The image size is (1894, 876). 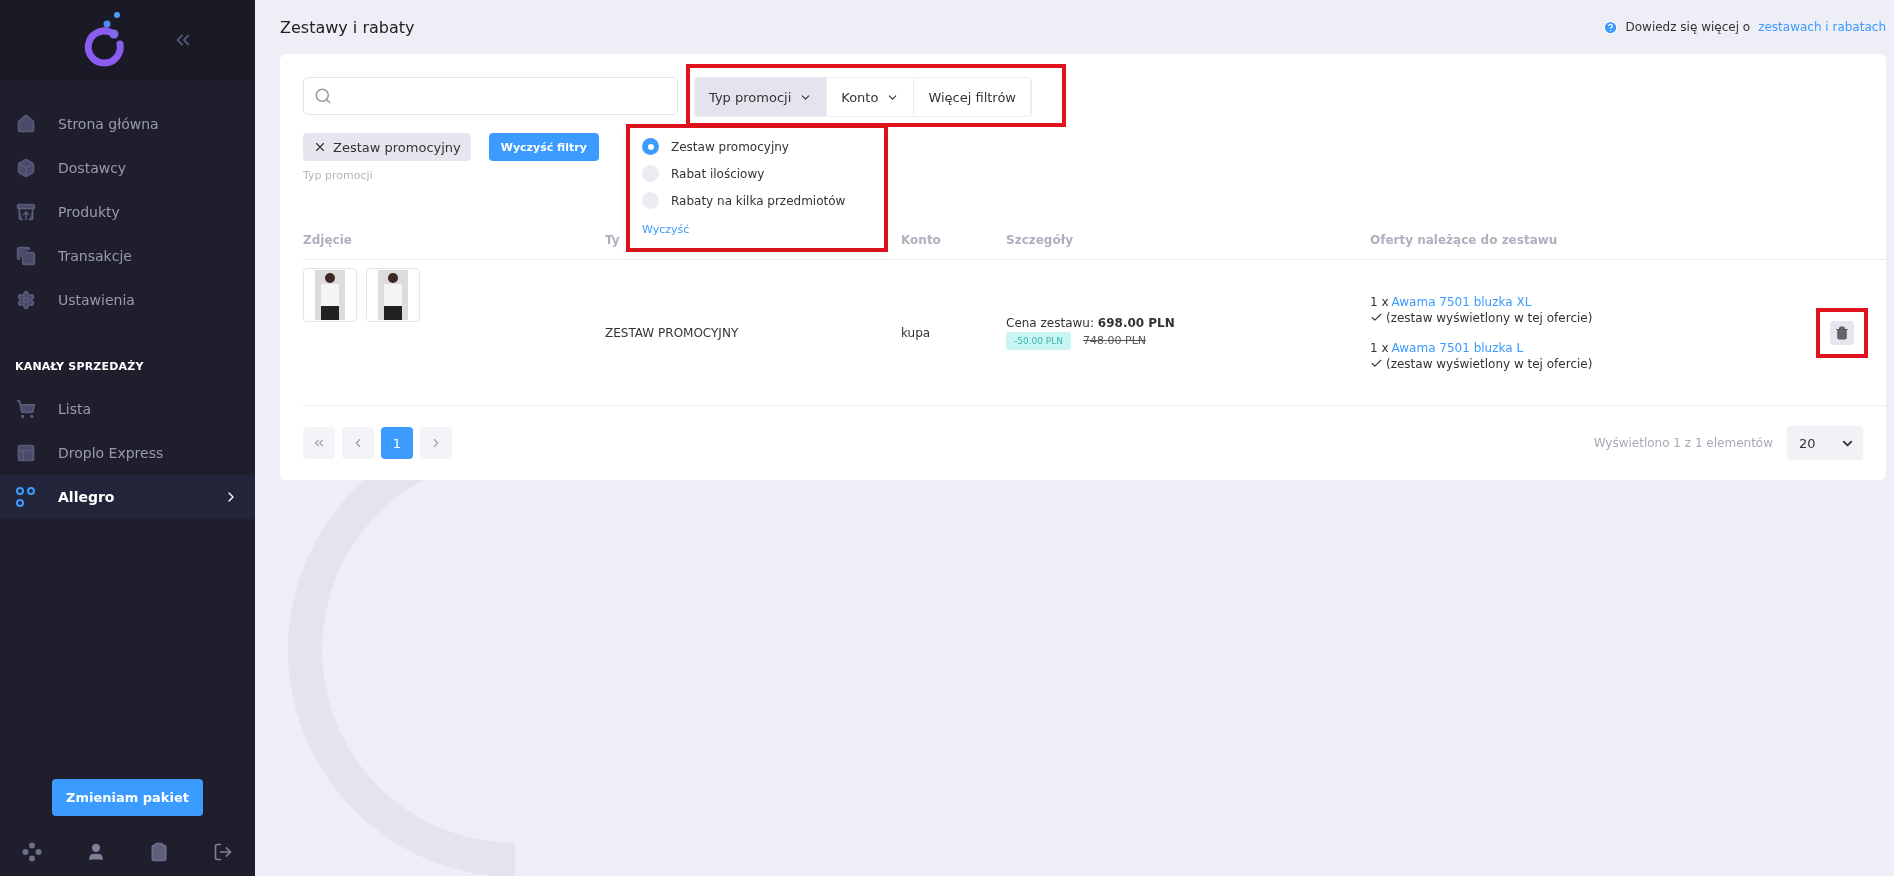 What do you see at coordinates (323, 95) in the screenshot?
I see `search-icon` at bounding box center [323, 95].